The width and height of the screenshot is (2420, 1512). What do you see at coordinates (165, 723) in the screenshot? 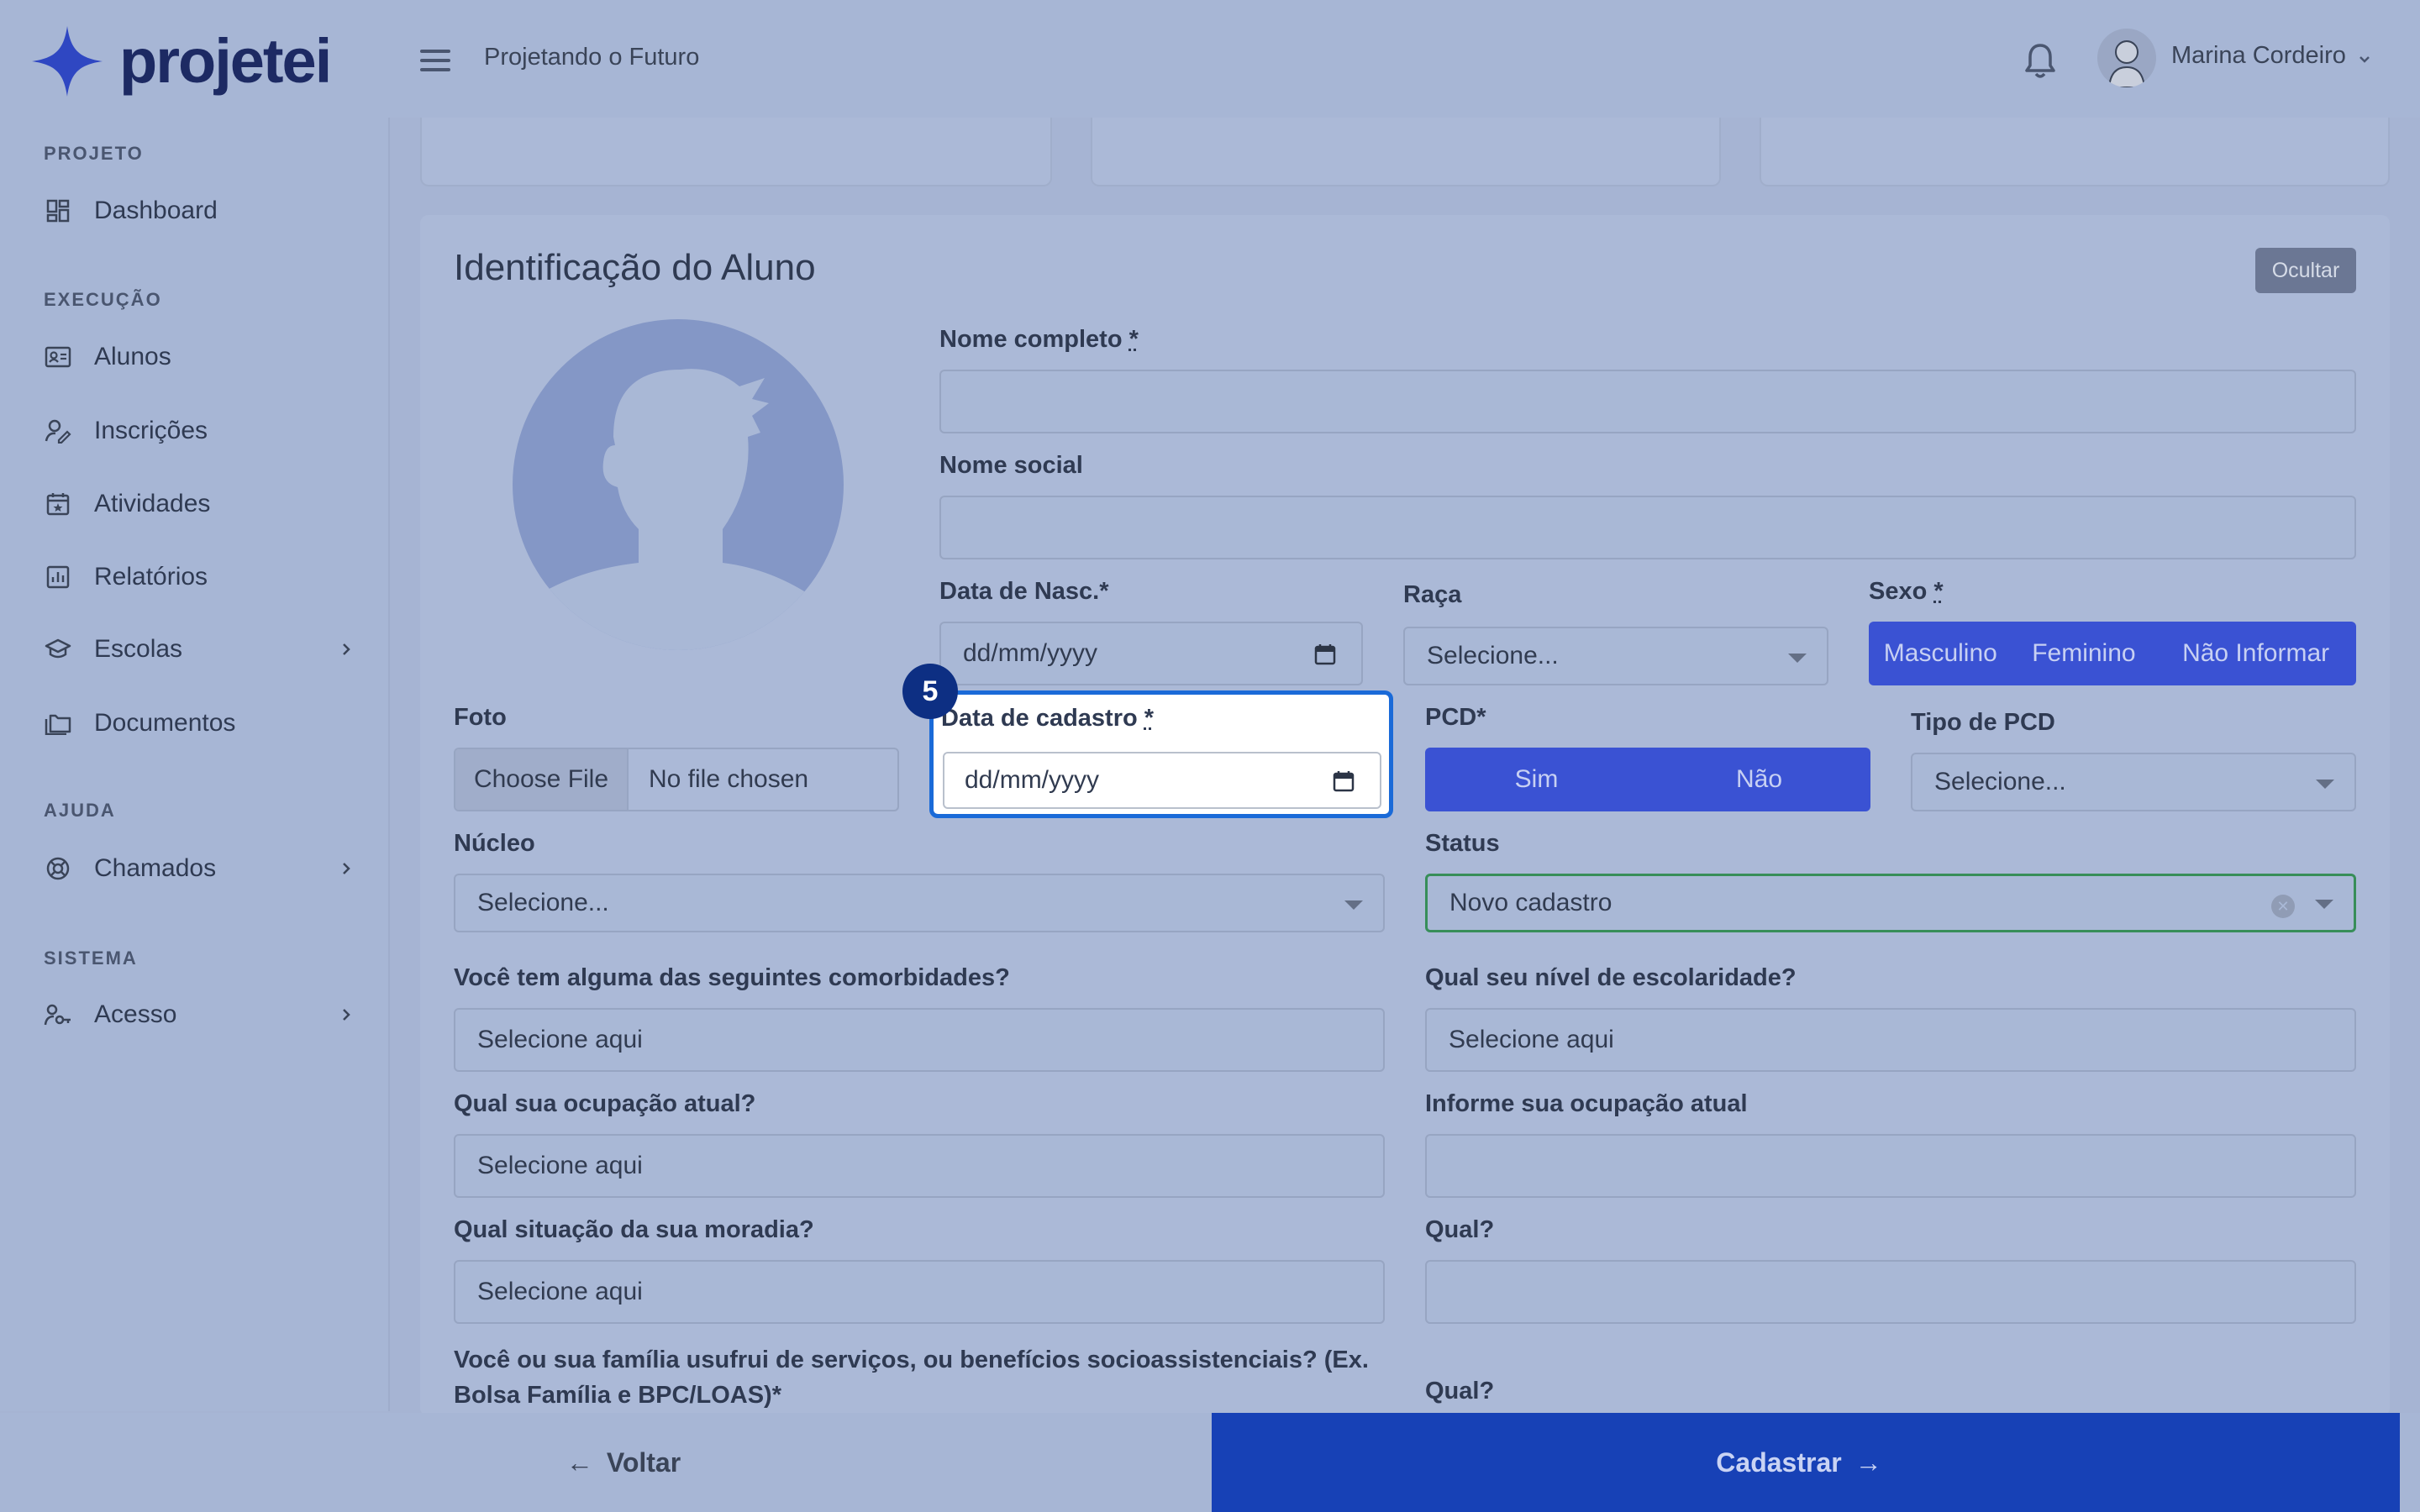
I see `sidebar-item-label: Documentos` at bounding box center [165, 723].